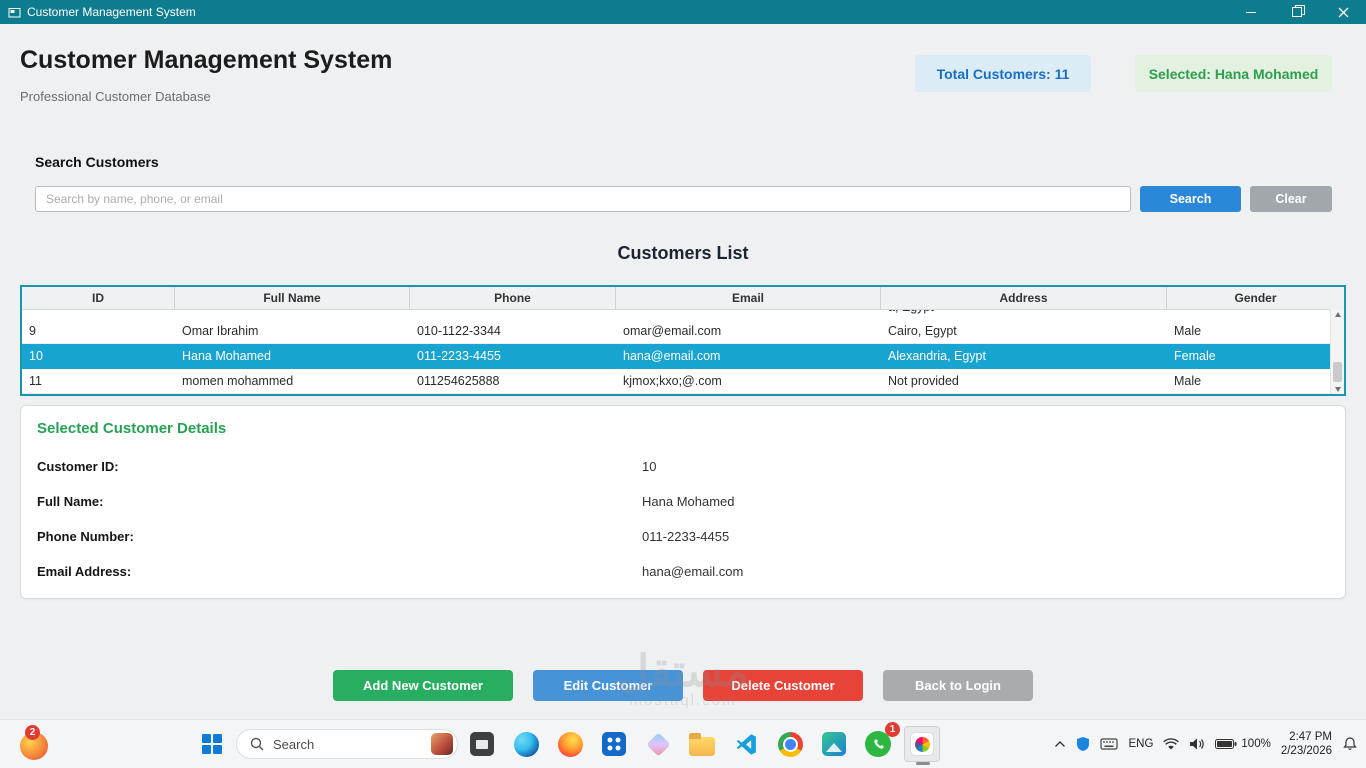 The image size is (1366, 768). I want to click on notification-bell-icon, so click(1350, 744).